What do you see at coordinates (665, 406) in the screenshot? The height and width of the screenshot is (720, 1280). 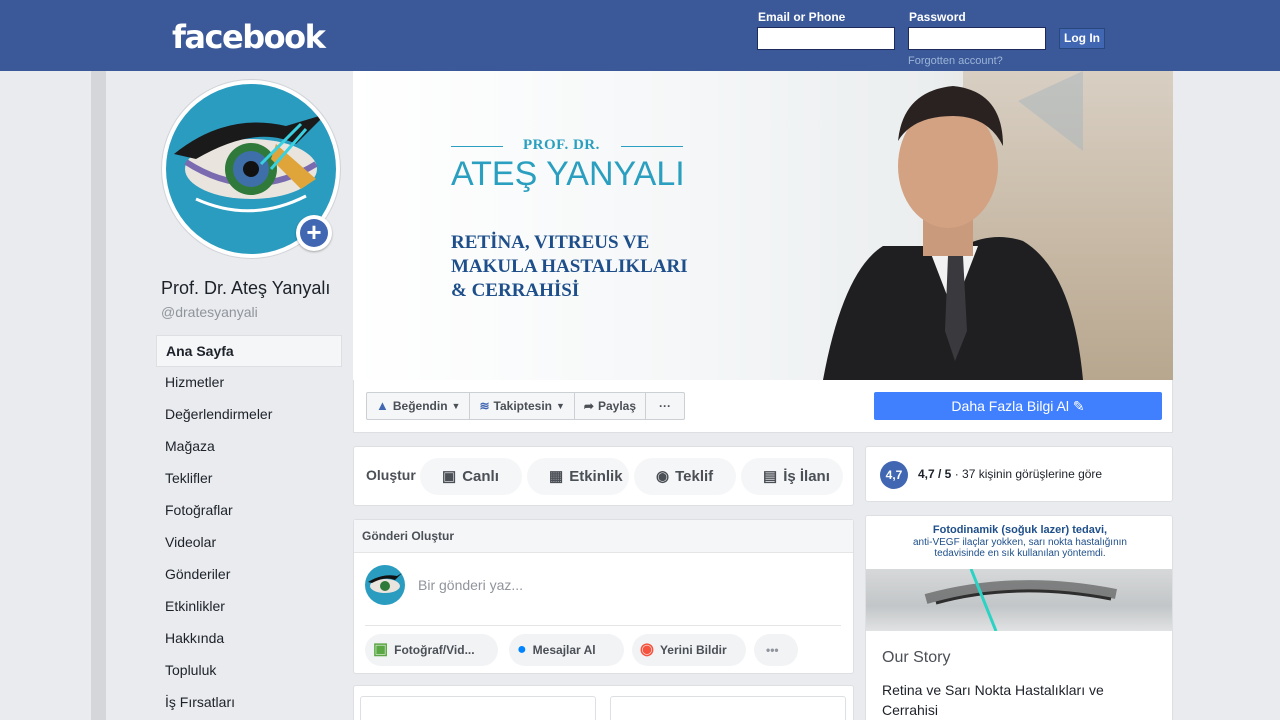 I see `more-options-button: ···` at bounding box center [665, 406].